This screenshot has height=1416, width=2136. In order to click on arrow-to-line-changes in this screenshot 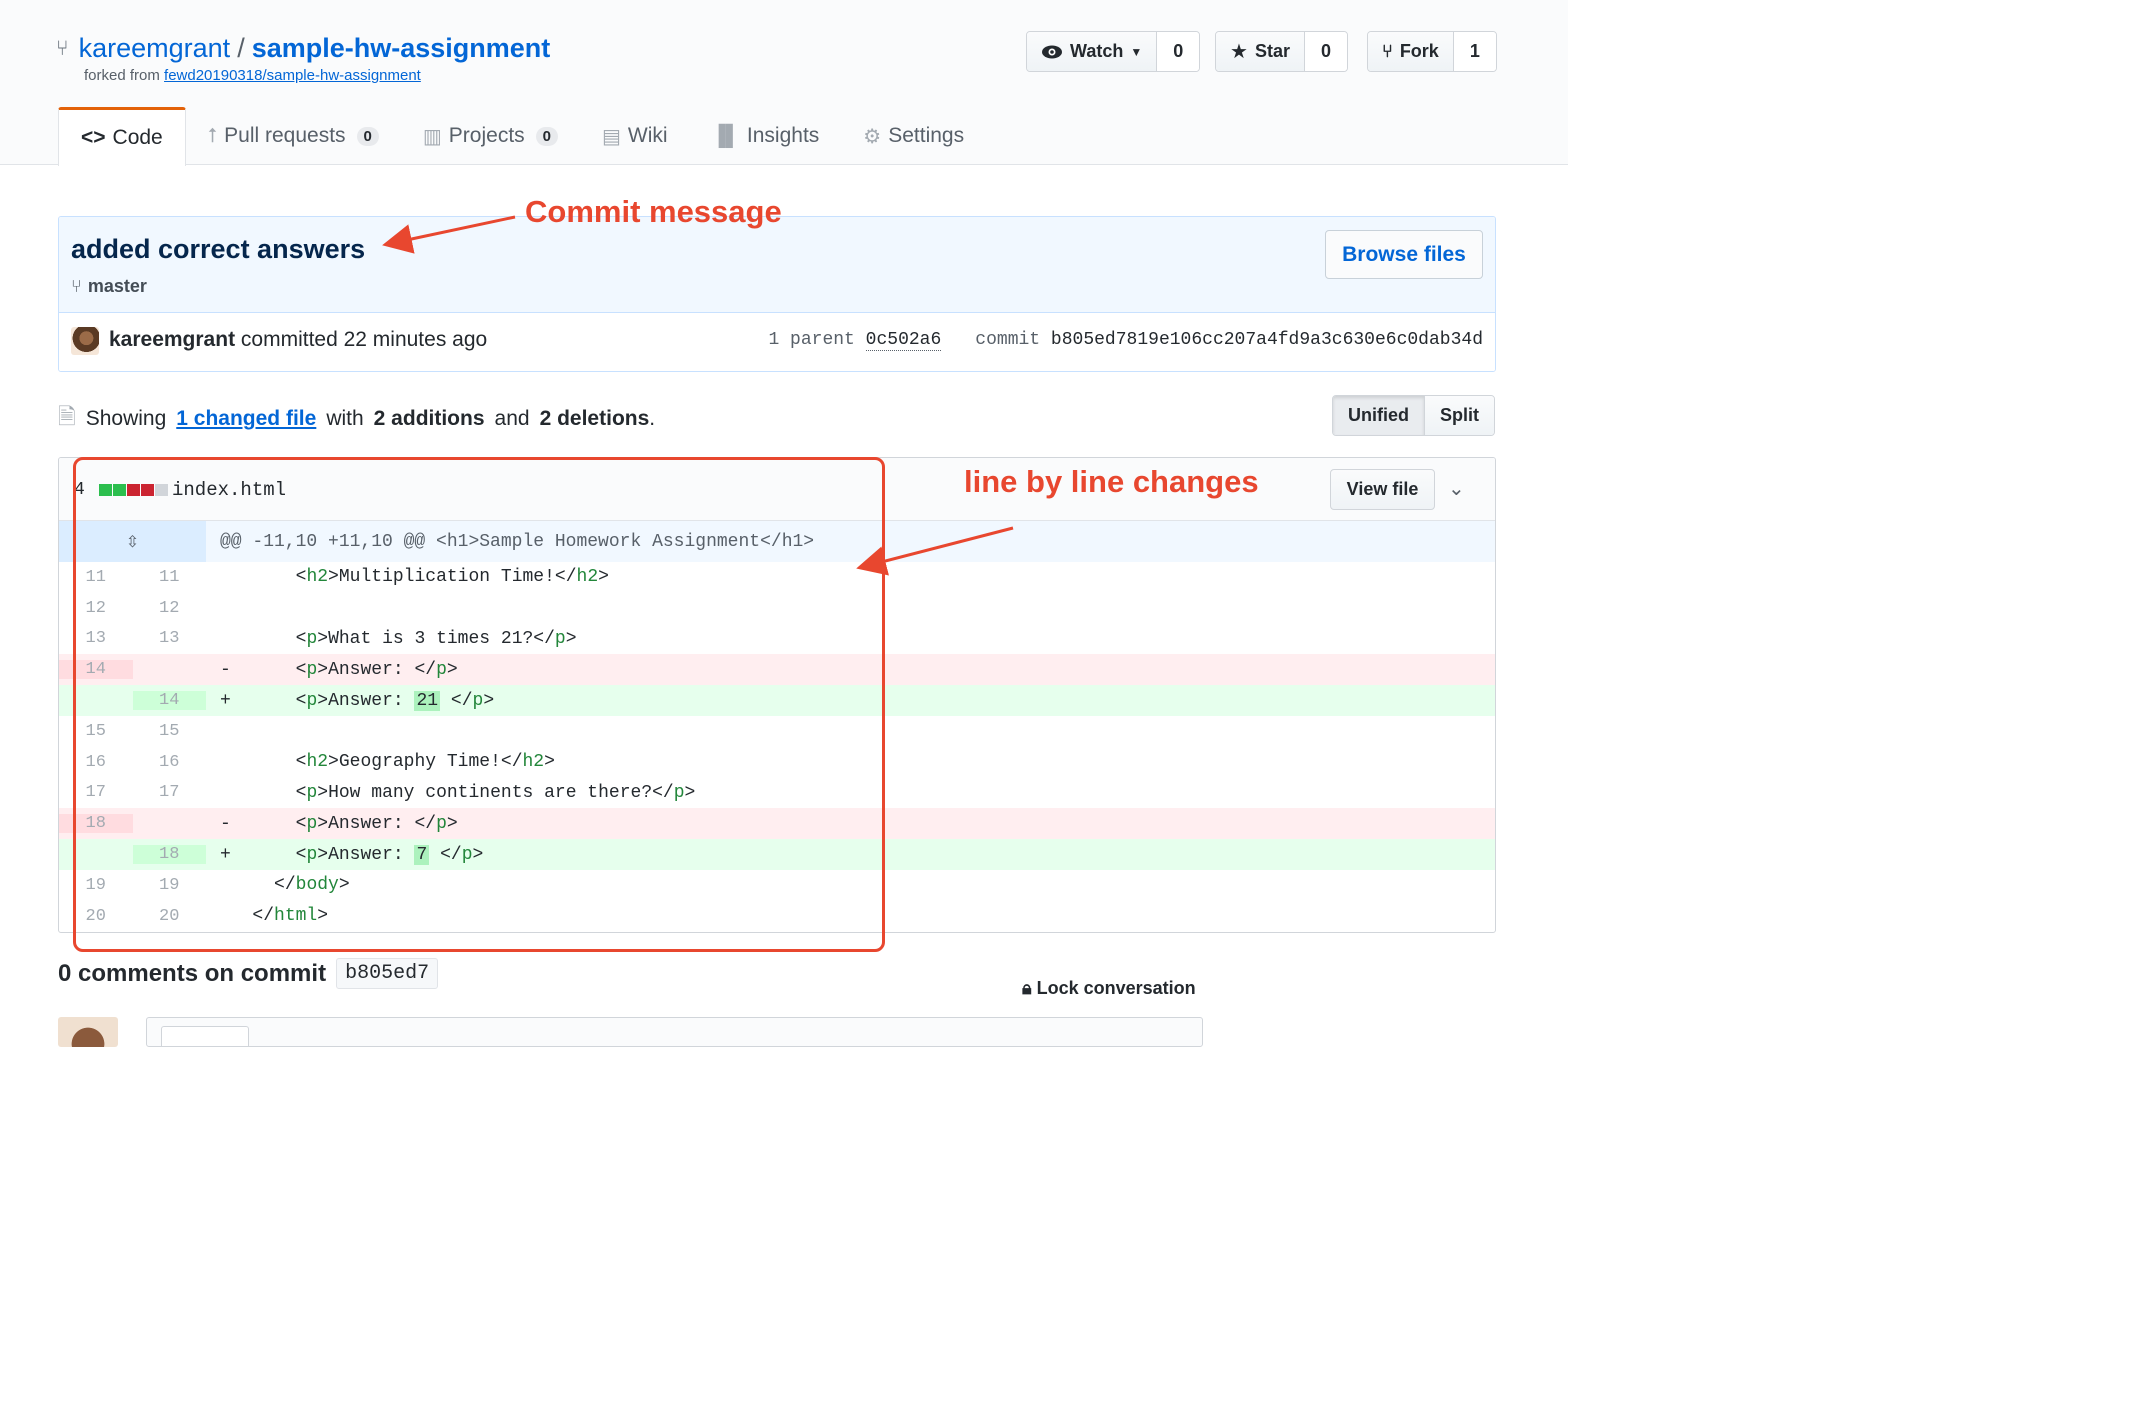, I will do `click(935, 551)`.